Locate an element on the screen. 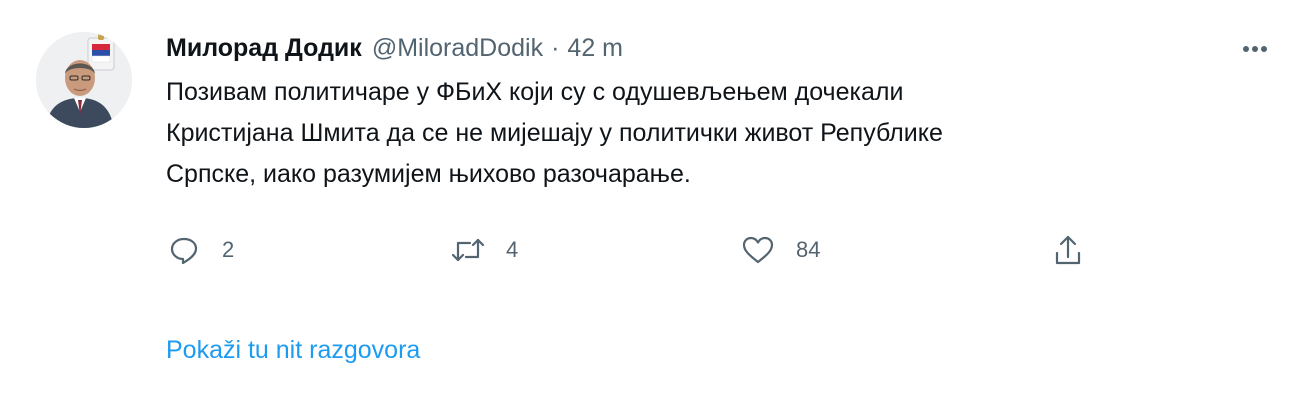 Image resolution: width=1312 pixels, height=400 pixels. reply-icon is located at coordinates (184, 250).